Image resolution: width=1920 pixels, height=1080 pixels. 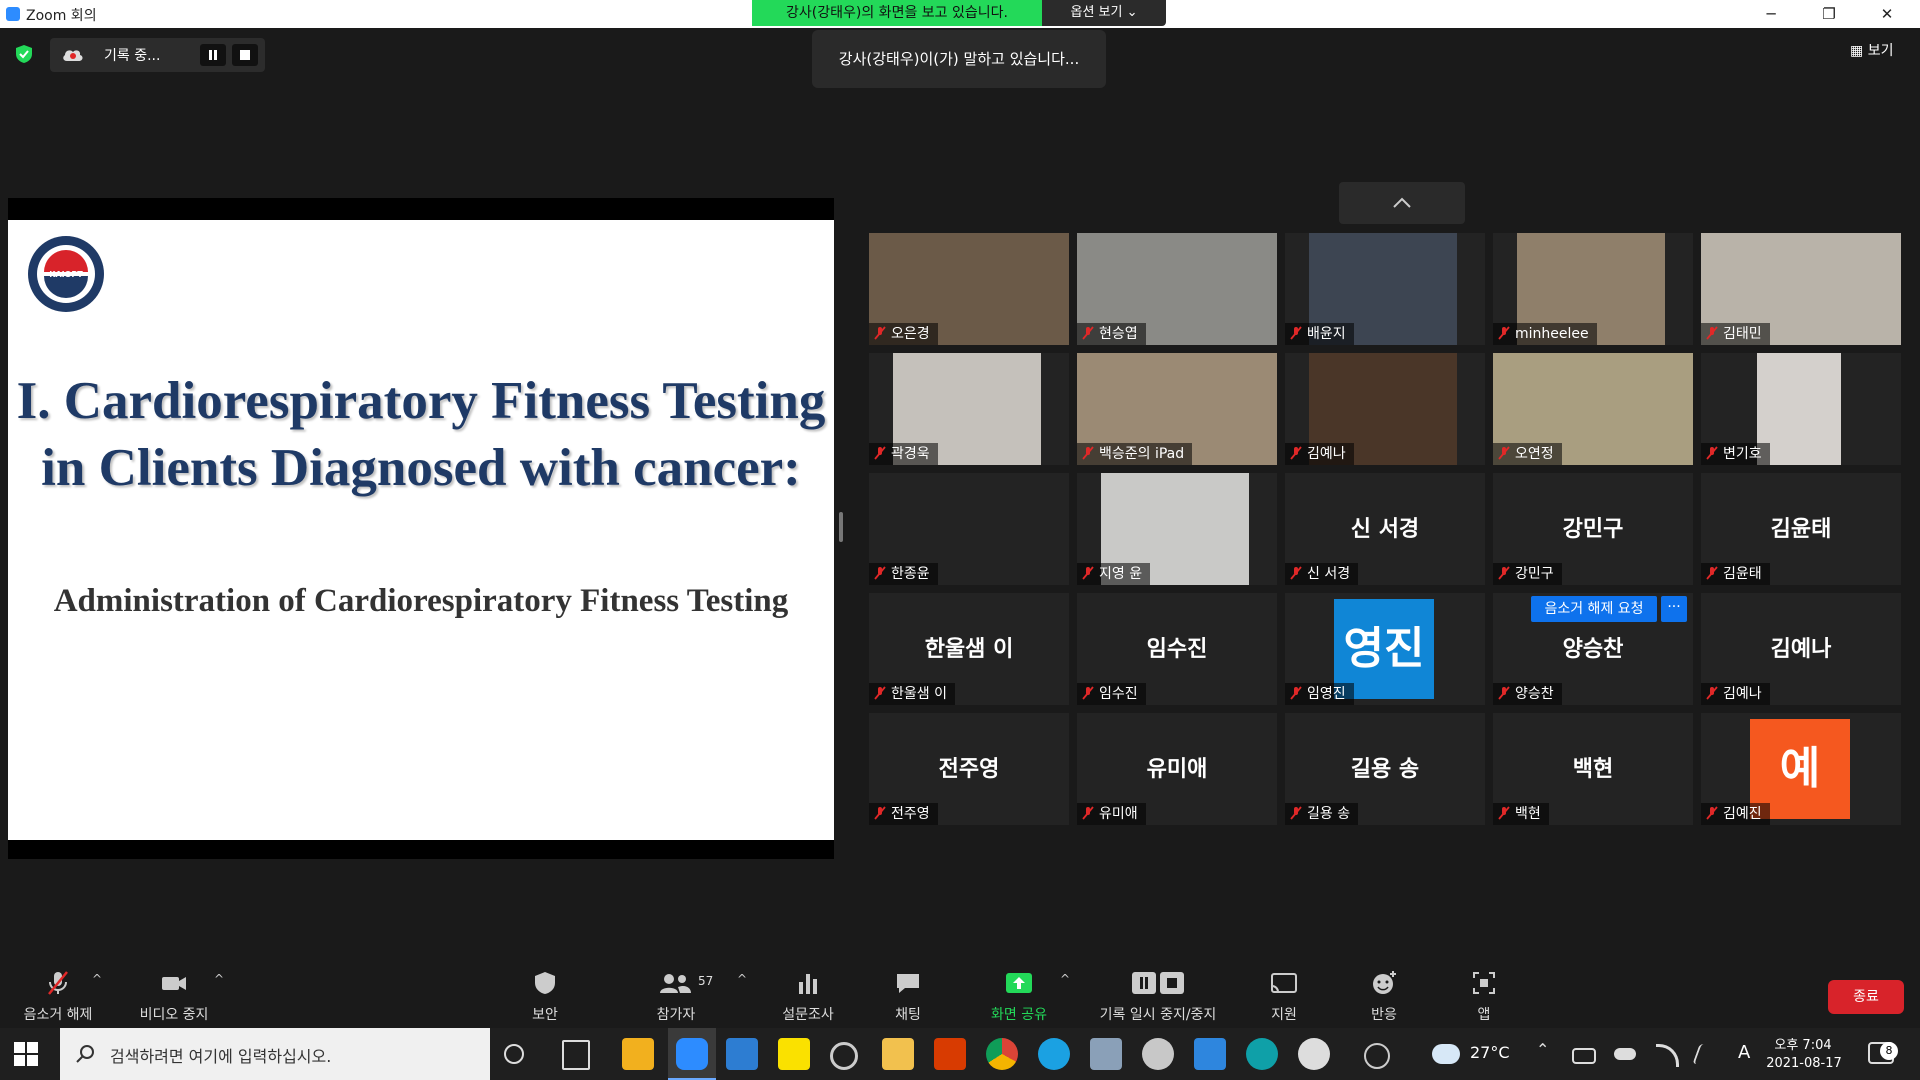 I want to click on kakaotalk-icon, so click(x=794, y=1054).